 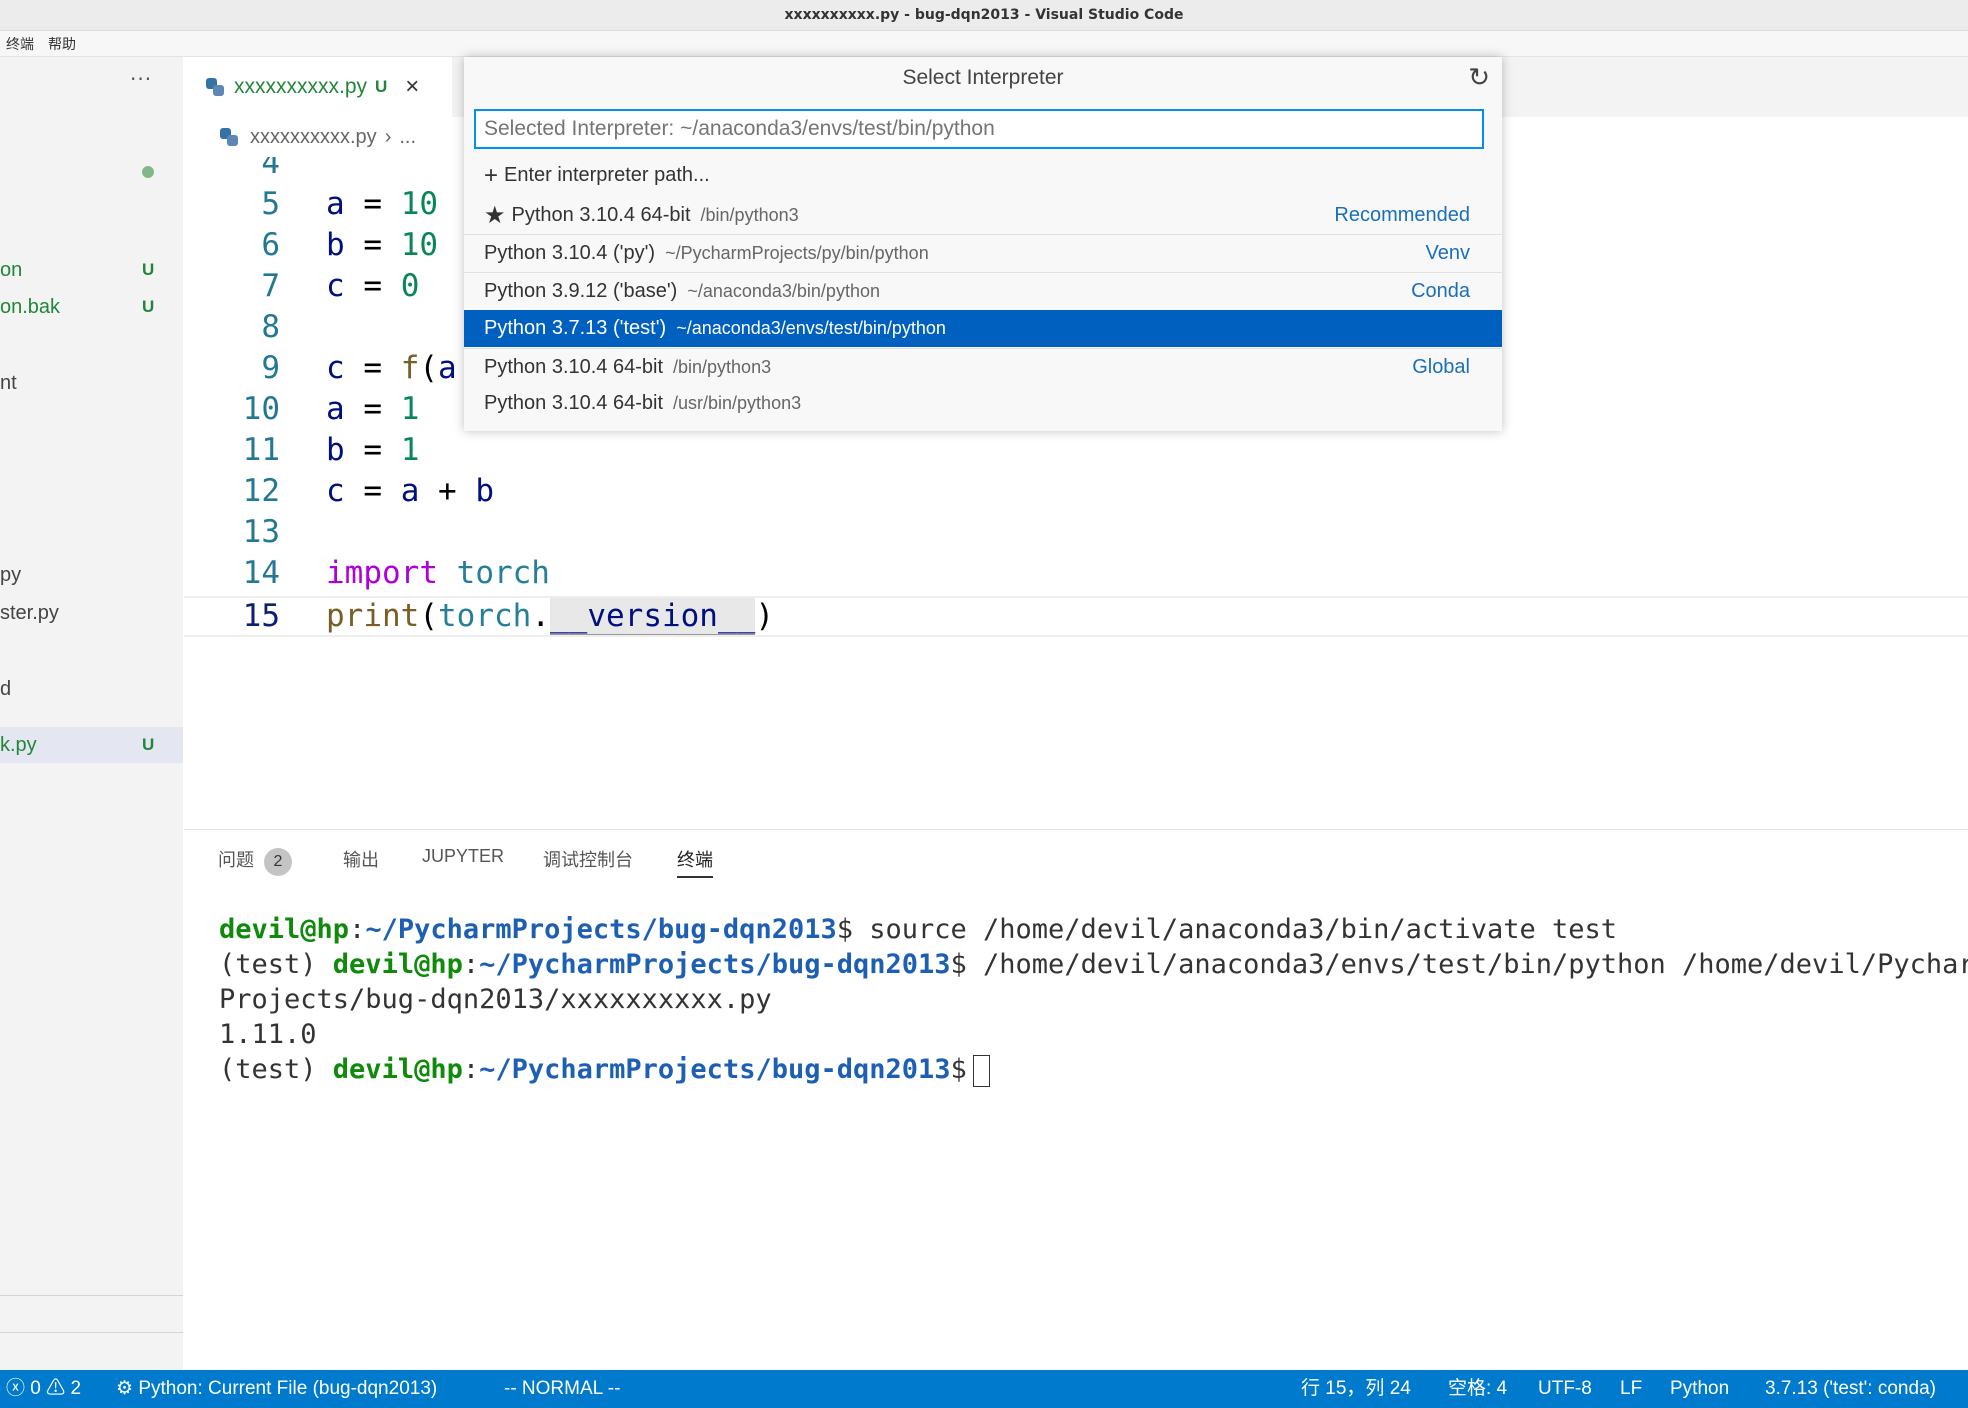 I want to click on interpreter-item: Python 3.10.4 64-bit /usr/bin/python3, so click(x=983, y=403).